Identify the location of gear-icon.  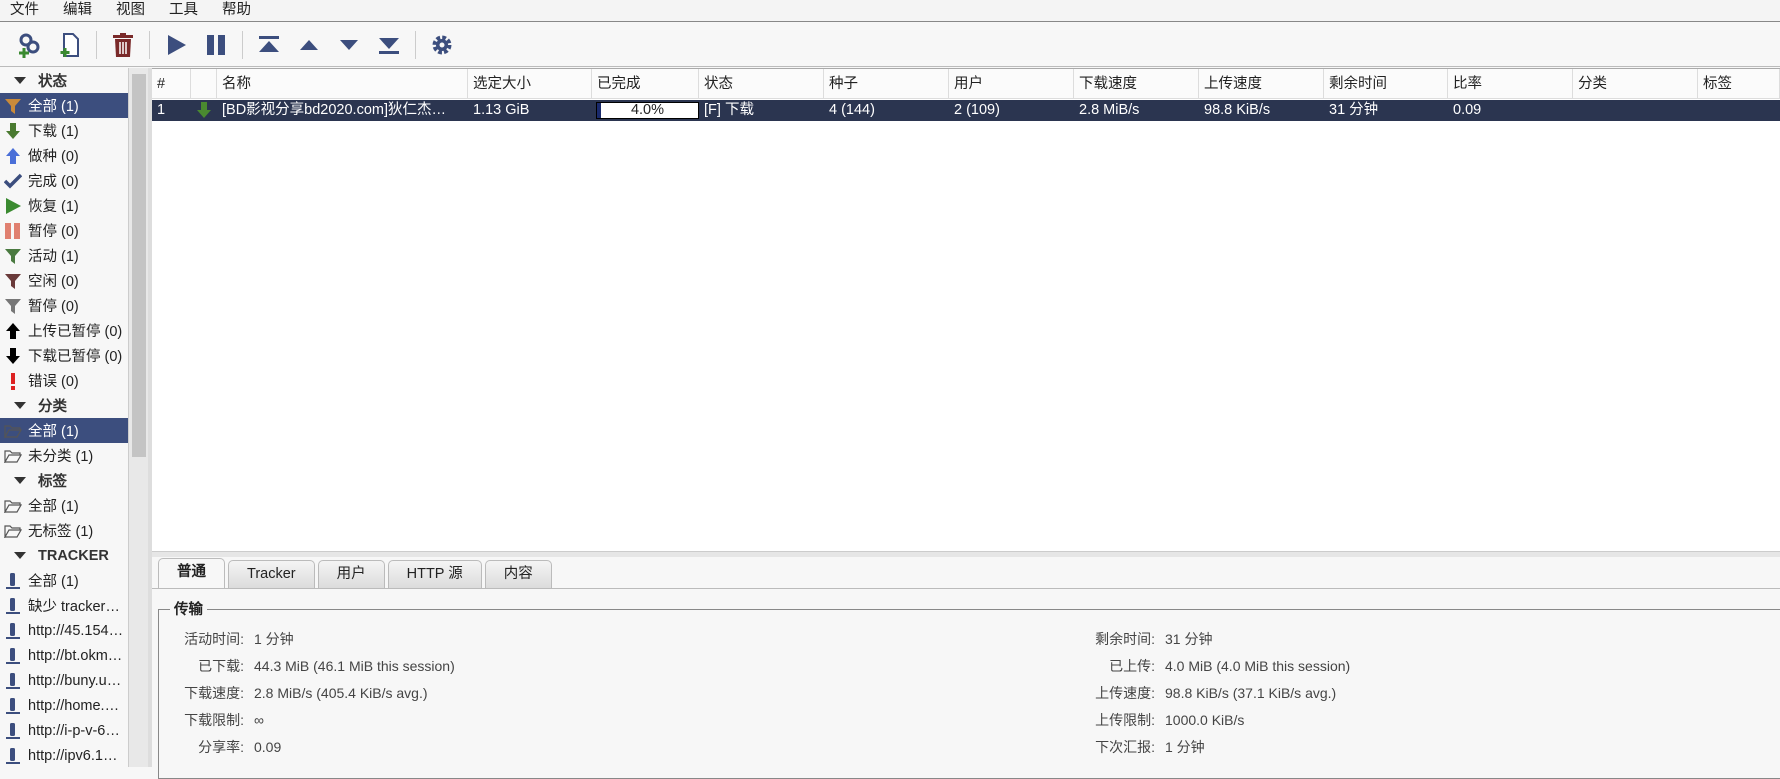
(442, 44).